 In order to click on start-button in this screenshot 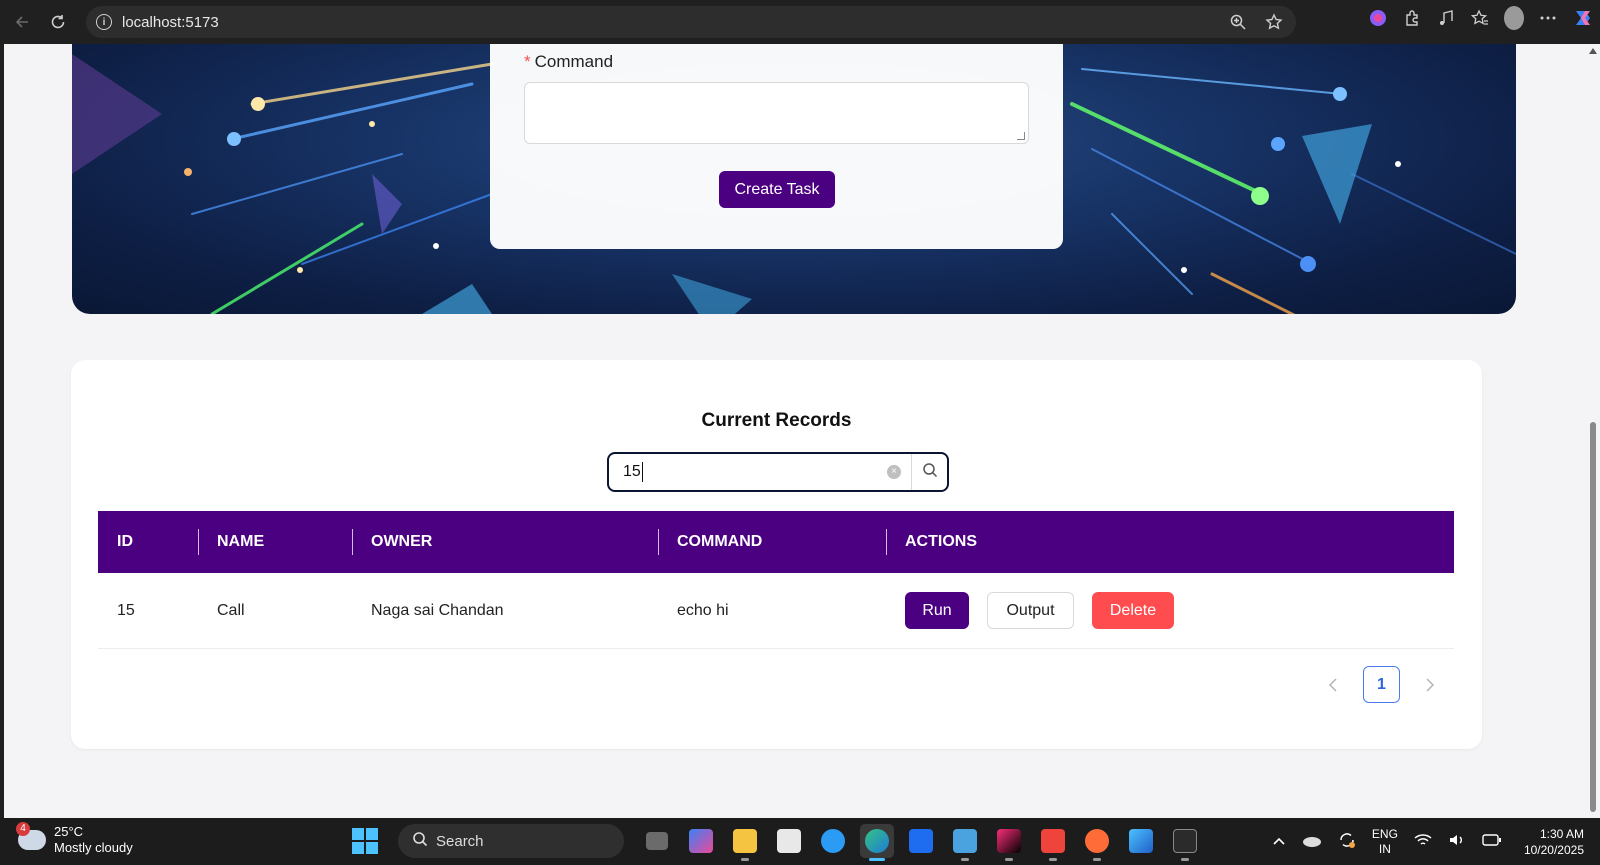, I will do `click(365, 841)`.